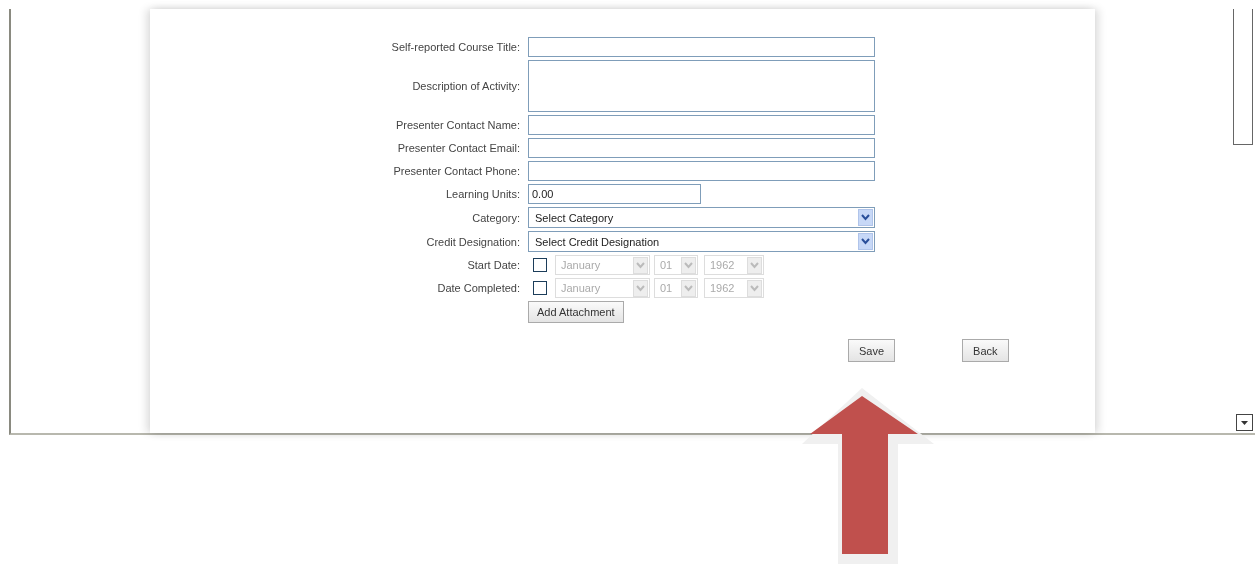  I want to click on dropdown: Select Credit Designation, so click(701, 241).